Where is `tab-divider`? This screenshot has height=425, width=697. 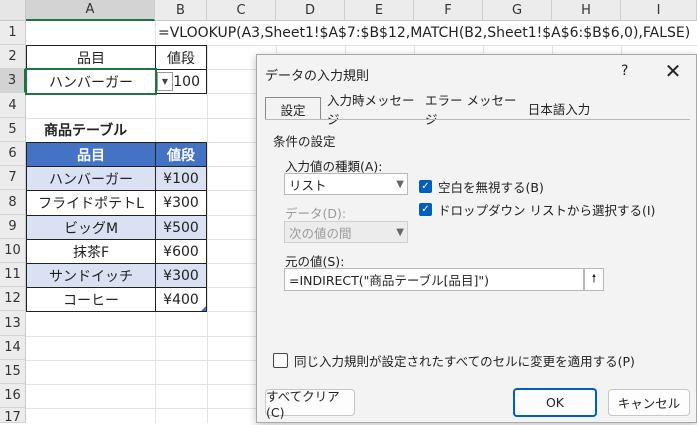
tab-divider is located at coordinates (477, 119).